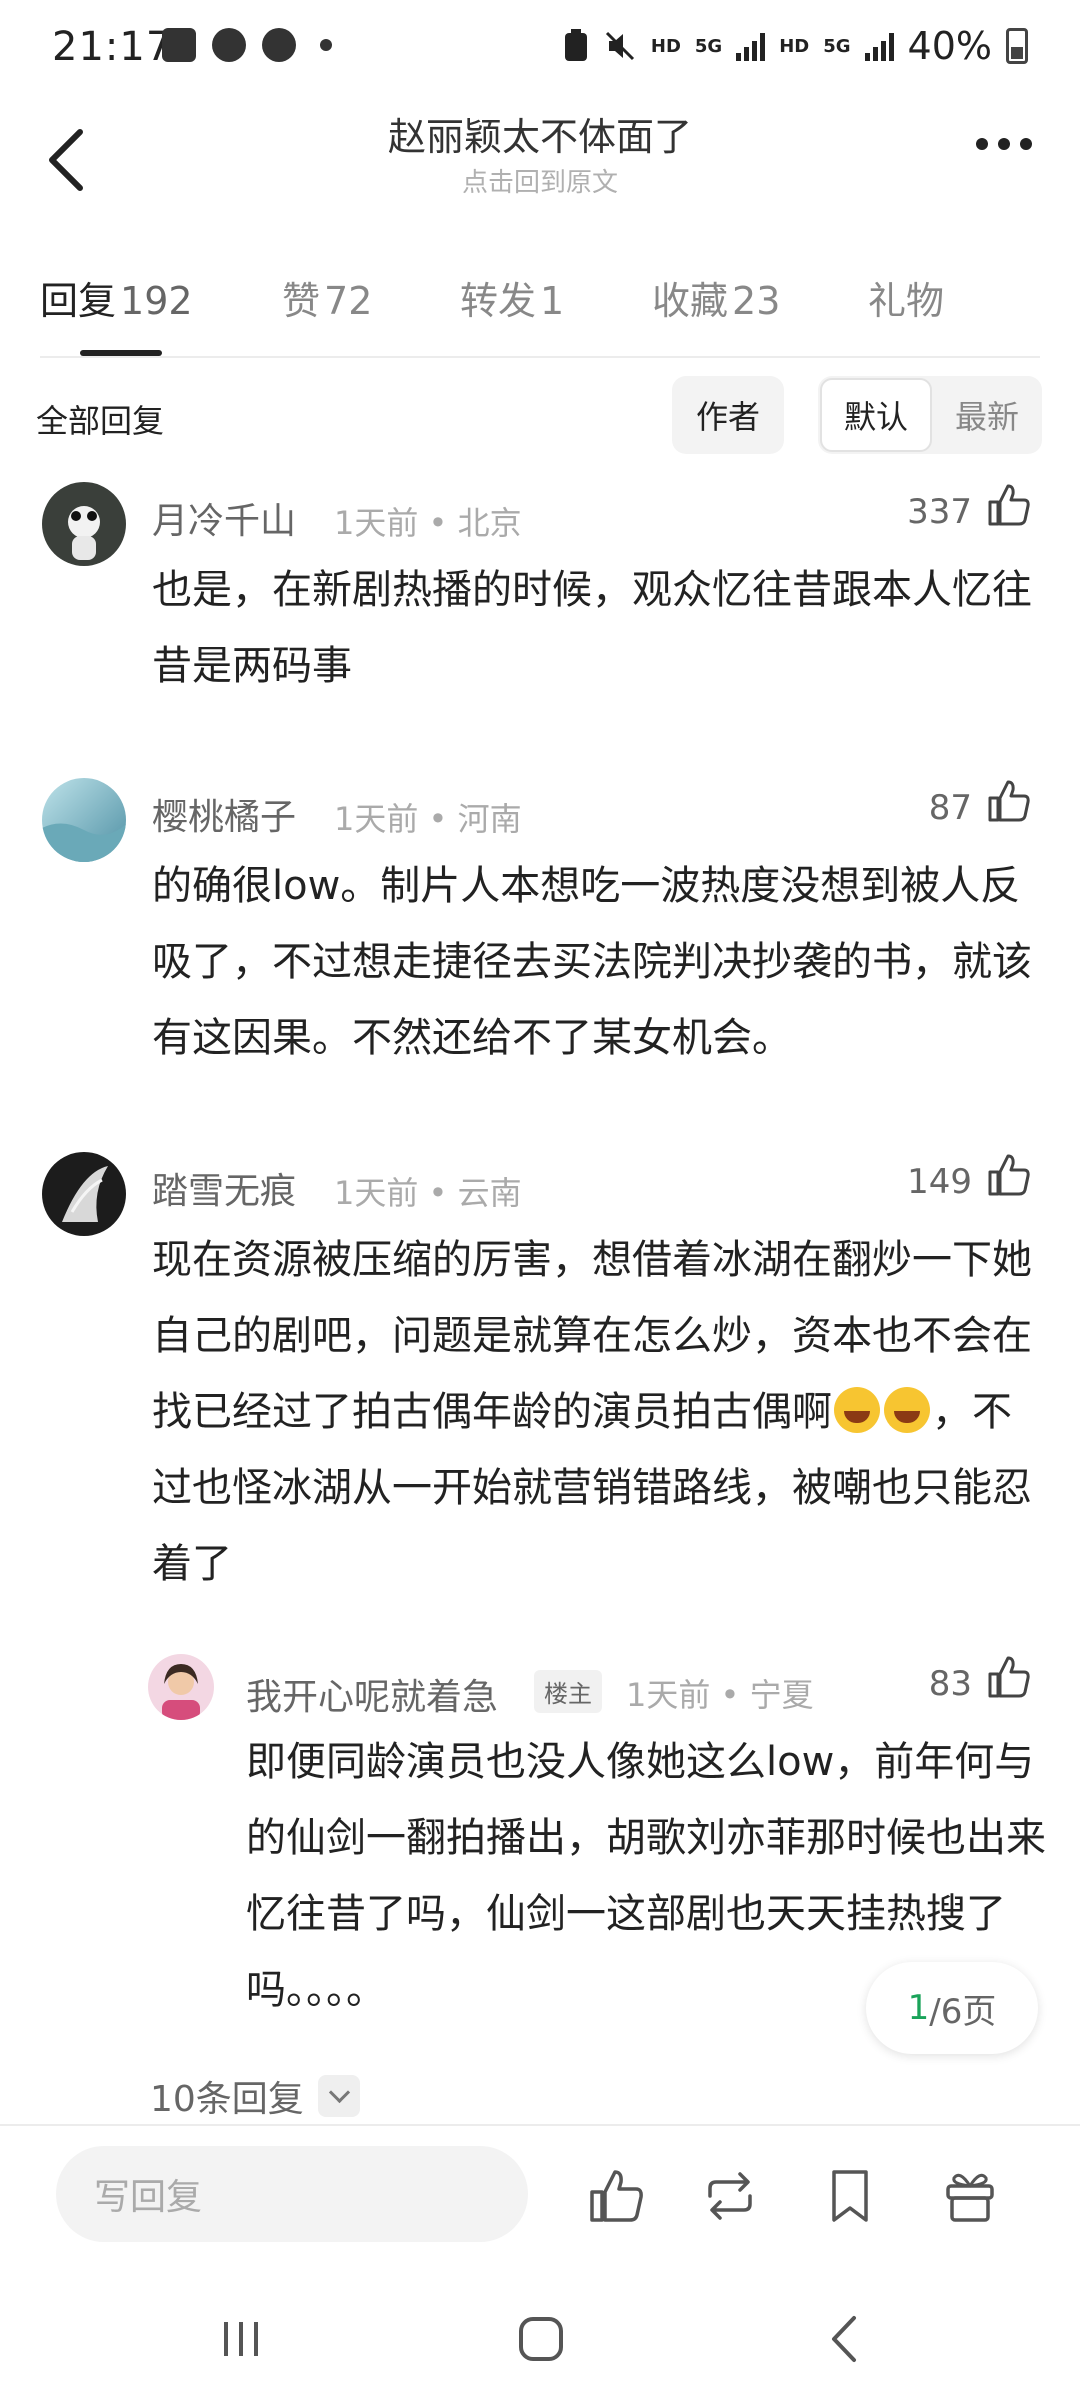  What do you see at coordinates (987, 415) in the screenshot?
I see `sort-latest-button: 最新` at bounding box center [987, 415].